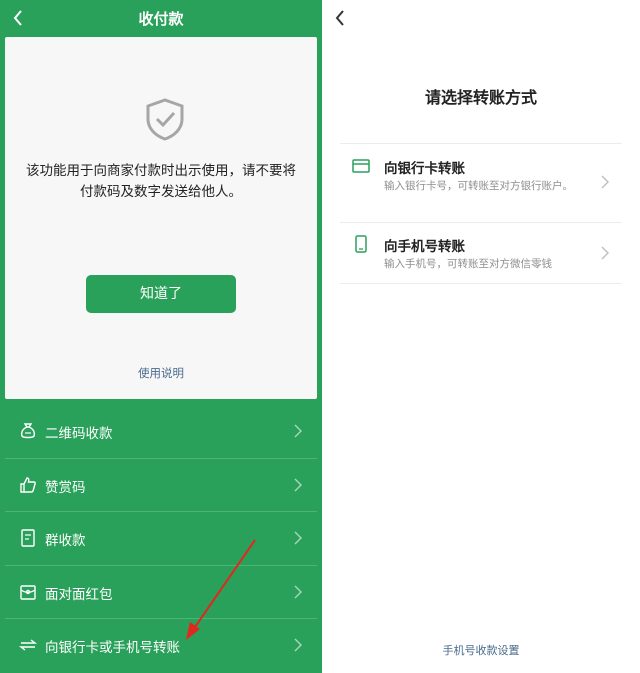 This screenshot has height=673, width=640. I want to click on security-notice: 该功能用于向商家付款时出示使用，请不要将付款码及数字发送给他人。, so click(161, 181).